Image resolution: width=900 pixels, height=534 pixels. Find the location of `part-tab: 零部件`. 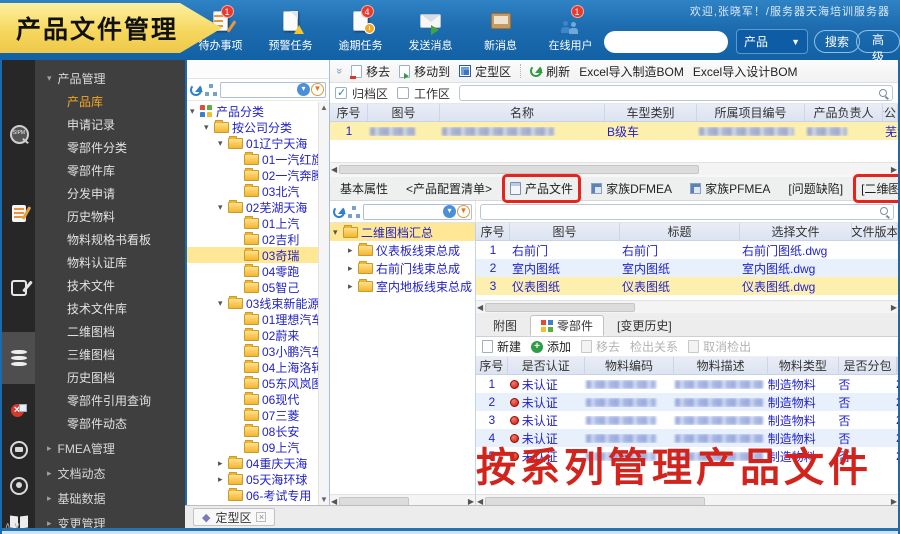

part-tab: 零部件 is located at coordinates (567, 325).